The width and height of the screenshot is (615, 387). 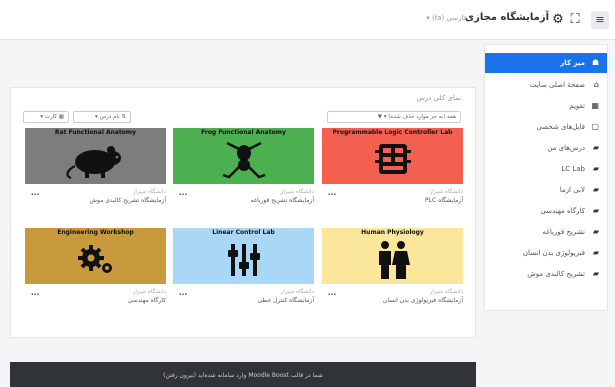 What do you see at coordinates (379, 117) in the screenshot?
I see `filter-icon: ▼` at bounding box center [379, 117].